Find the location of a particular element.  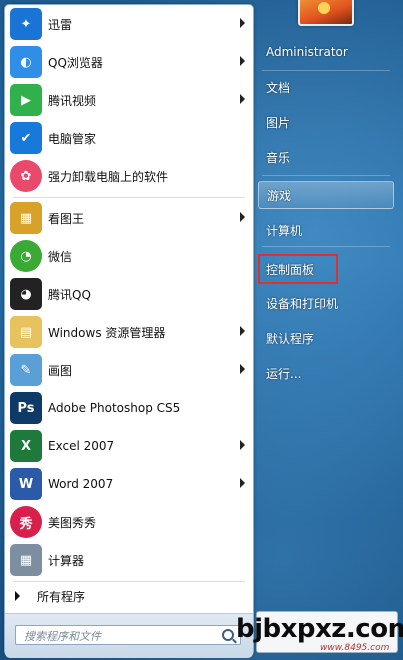

all-programs-button: 所有程序 is located at coordinates (129, 596).